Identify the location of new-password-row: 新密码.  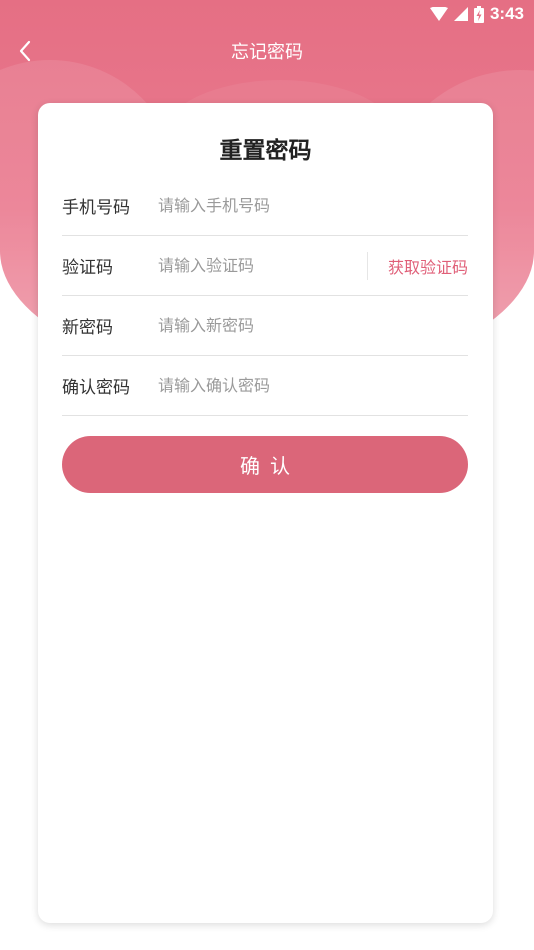
(265, 326).